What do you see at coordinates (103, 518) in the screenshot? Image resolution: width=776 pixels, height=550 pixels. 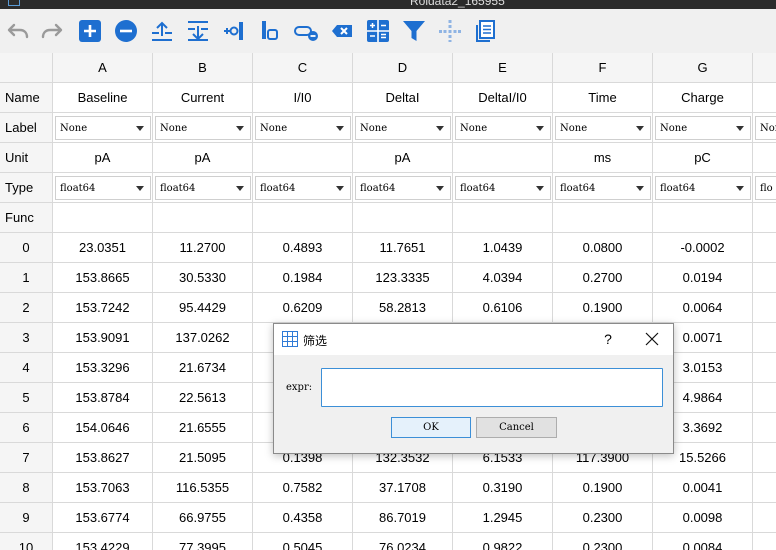 I see `table-cell: 153.6774` at bounding box center [103, 518].